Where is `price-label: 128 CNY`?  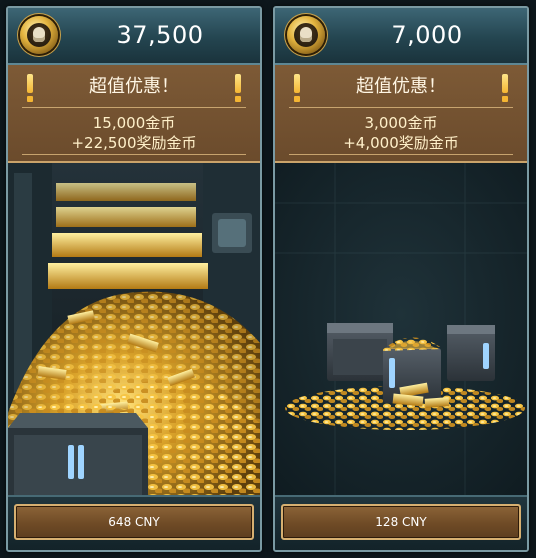
price-label: 128 CNY is located at coordinates (401, 522).